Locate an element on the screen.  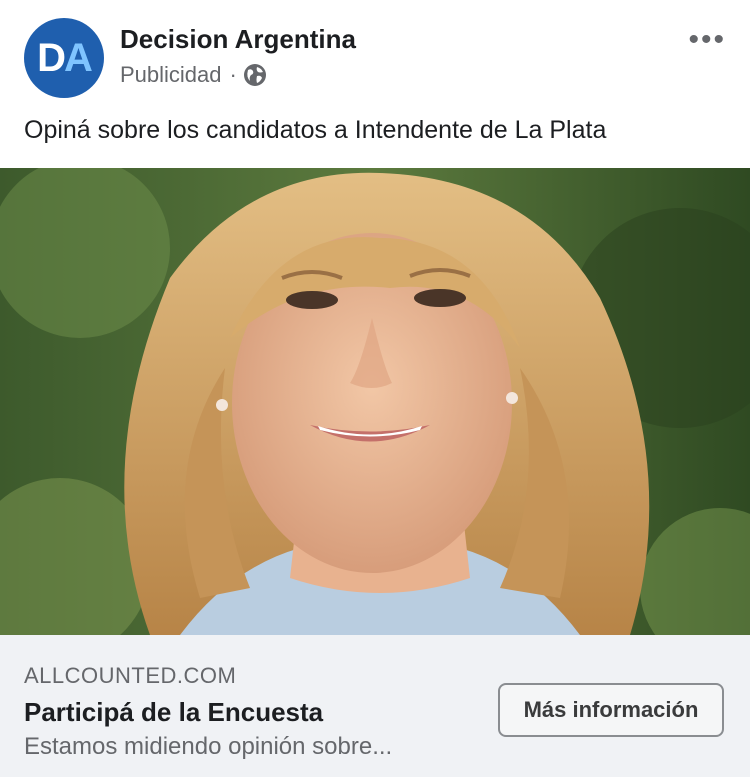
globe-icon is located at coordinates (255, 75).